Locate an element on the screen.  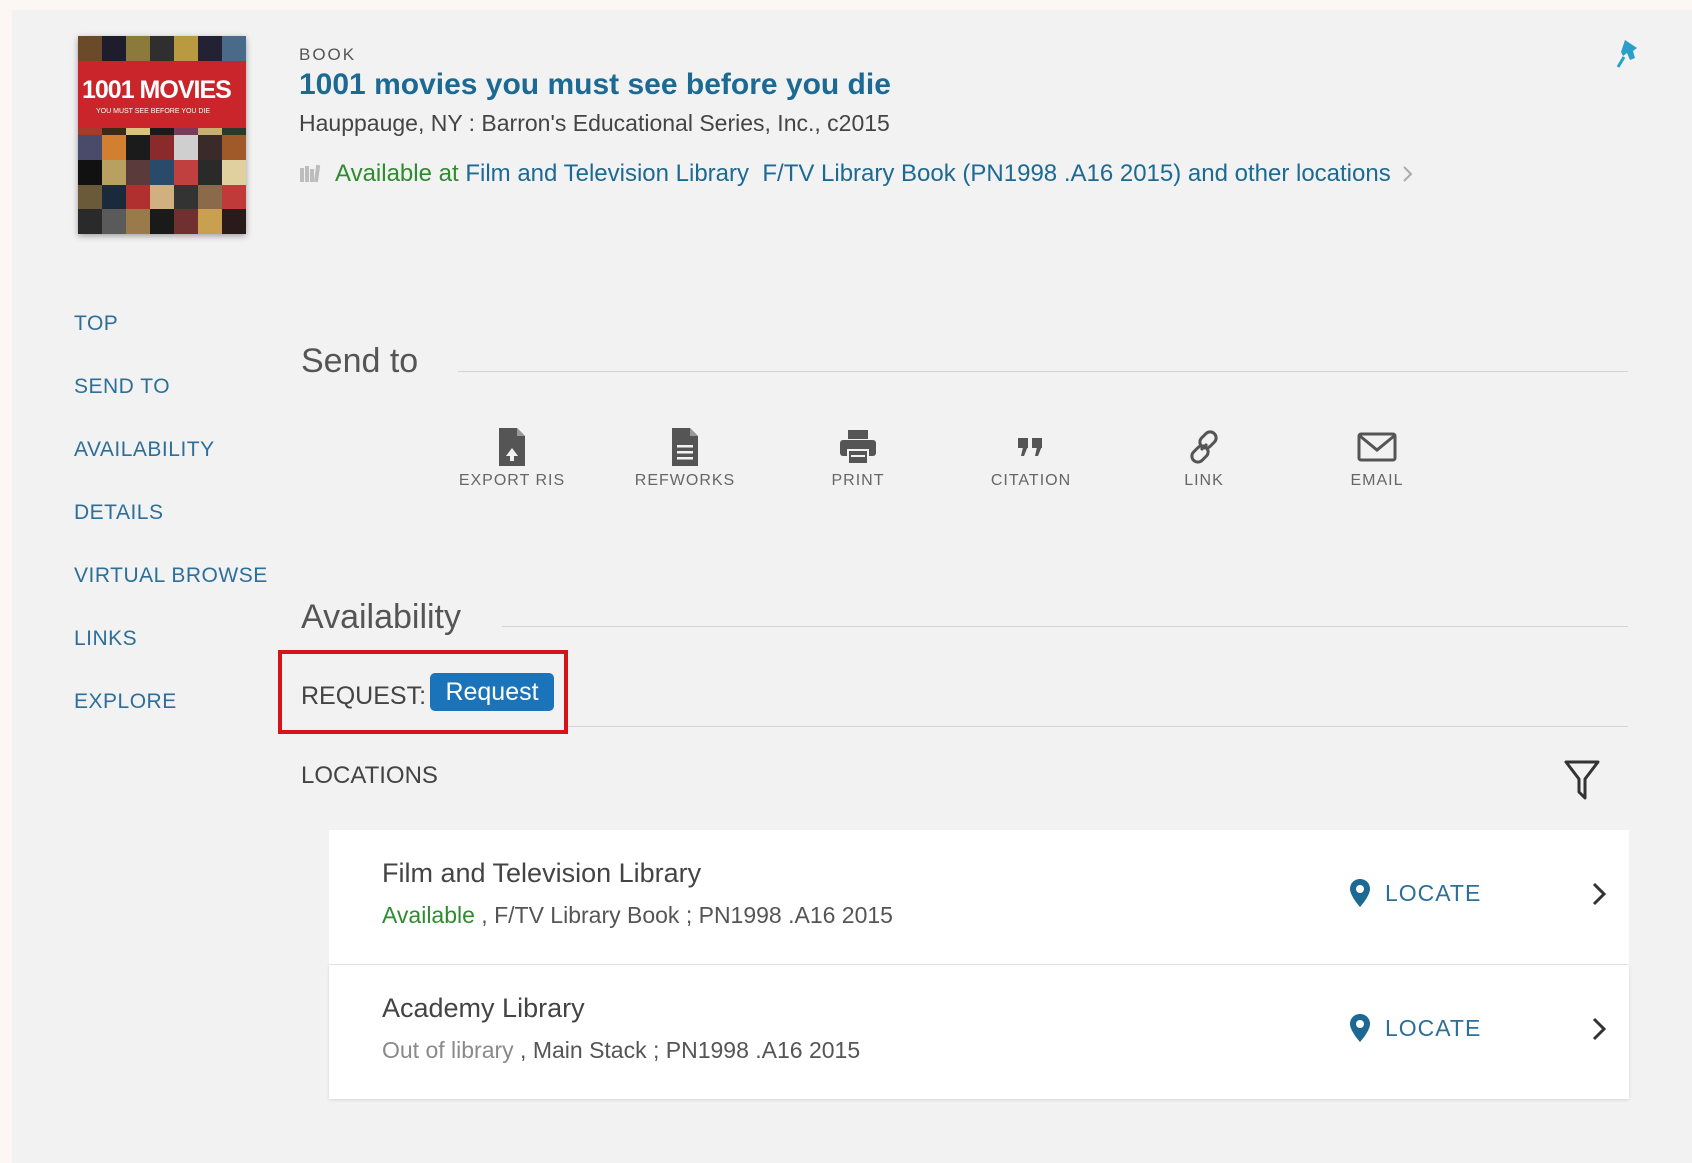
availability-library: Film and Television Library is located at coordinates (607, 173).